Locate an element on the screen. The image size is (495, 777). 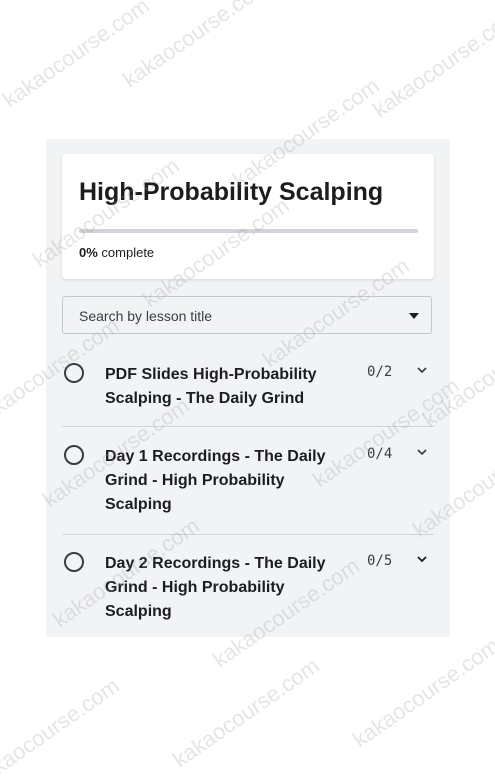
course-title: High-Probability Scalping is located at coordinates (231, 192).